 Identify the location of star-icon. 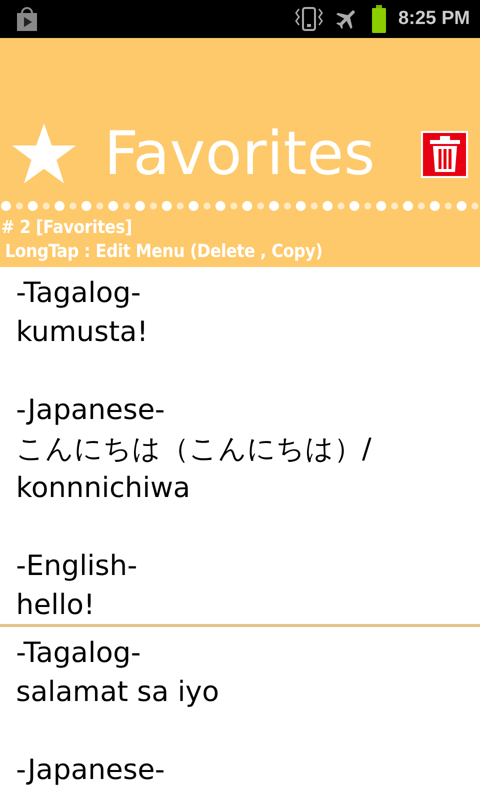
(44, 154).